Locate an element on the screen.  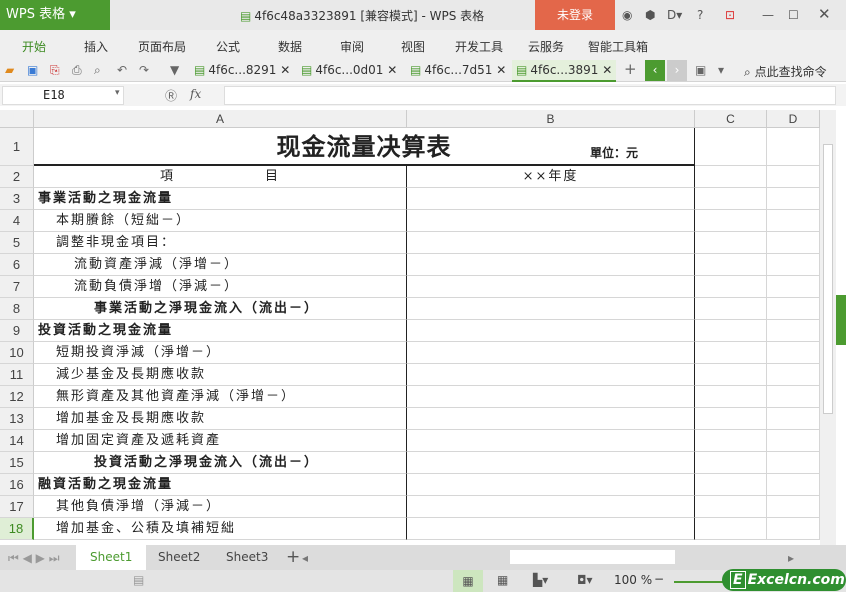
add-sheet-icon: + is located at coordinates (293, 557).